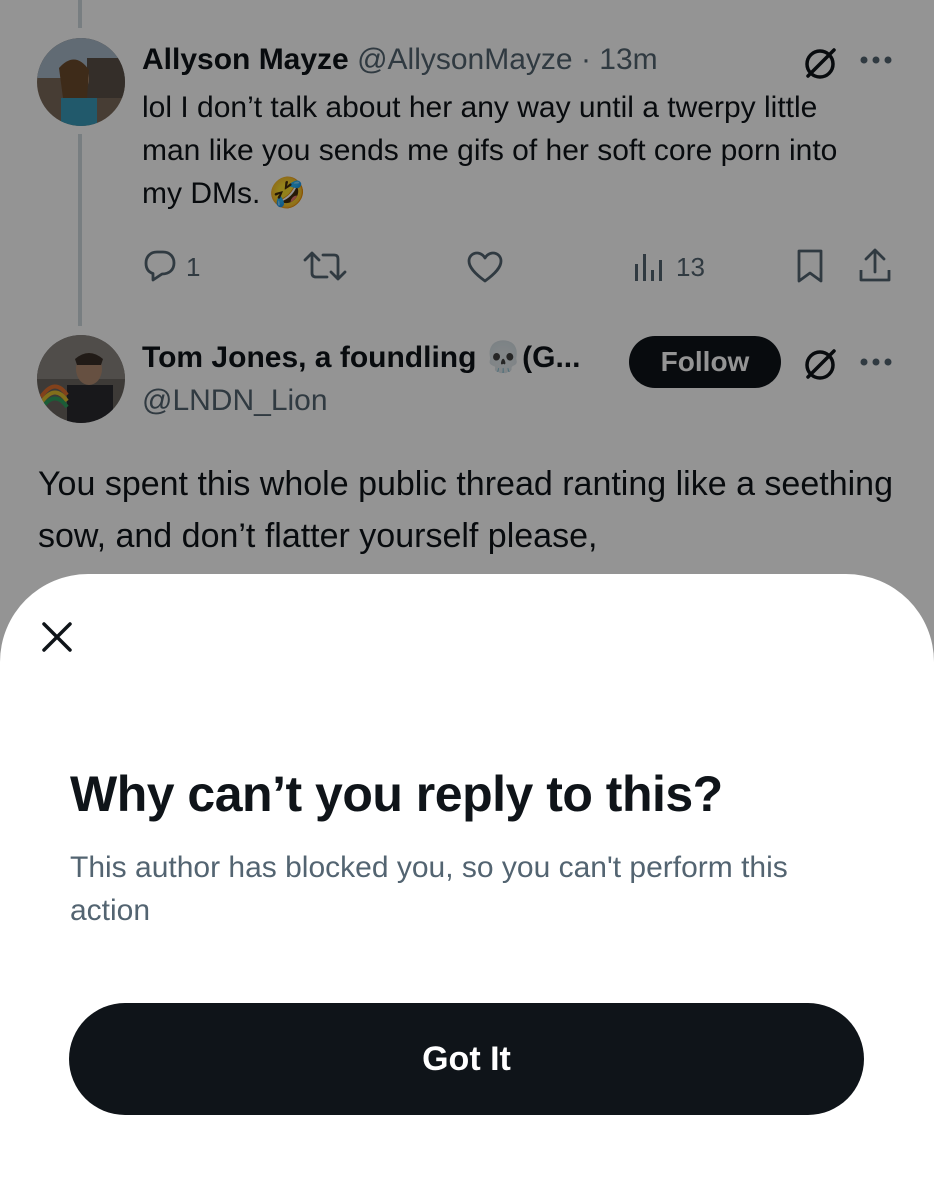  Describe the element at coordinates (396, 794) in the screenshot. I see `sheet-title: Why can’t you reply to this?` at that location.